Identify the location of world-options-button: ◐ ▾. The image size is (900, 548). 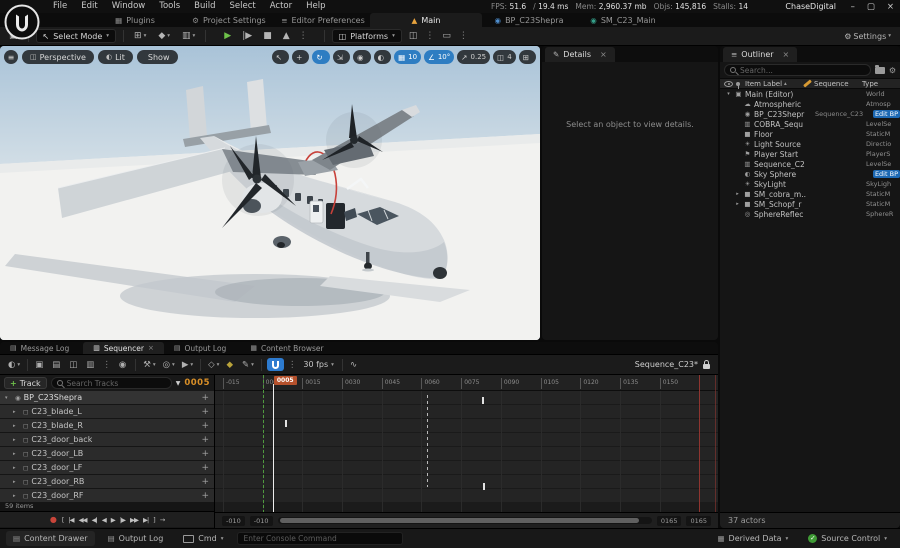
(14, 365).